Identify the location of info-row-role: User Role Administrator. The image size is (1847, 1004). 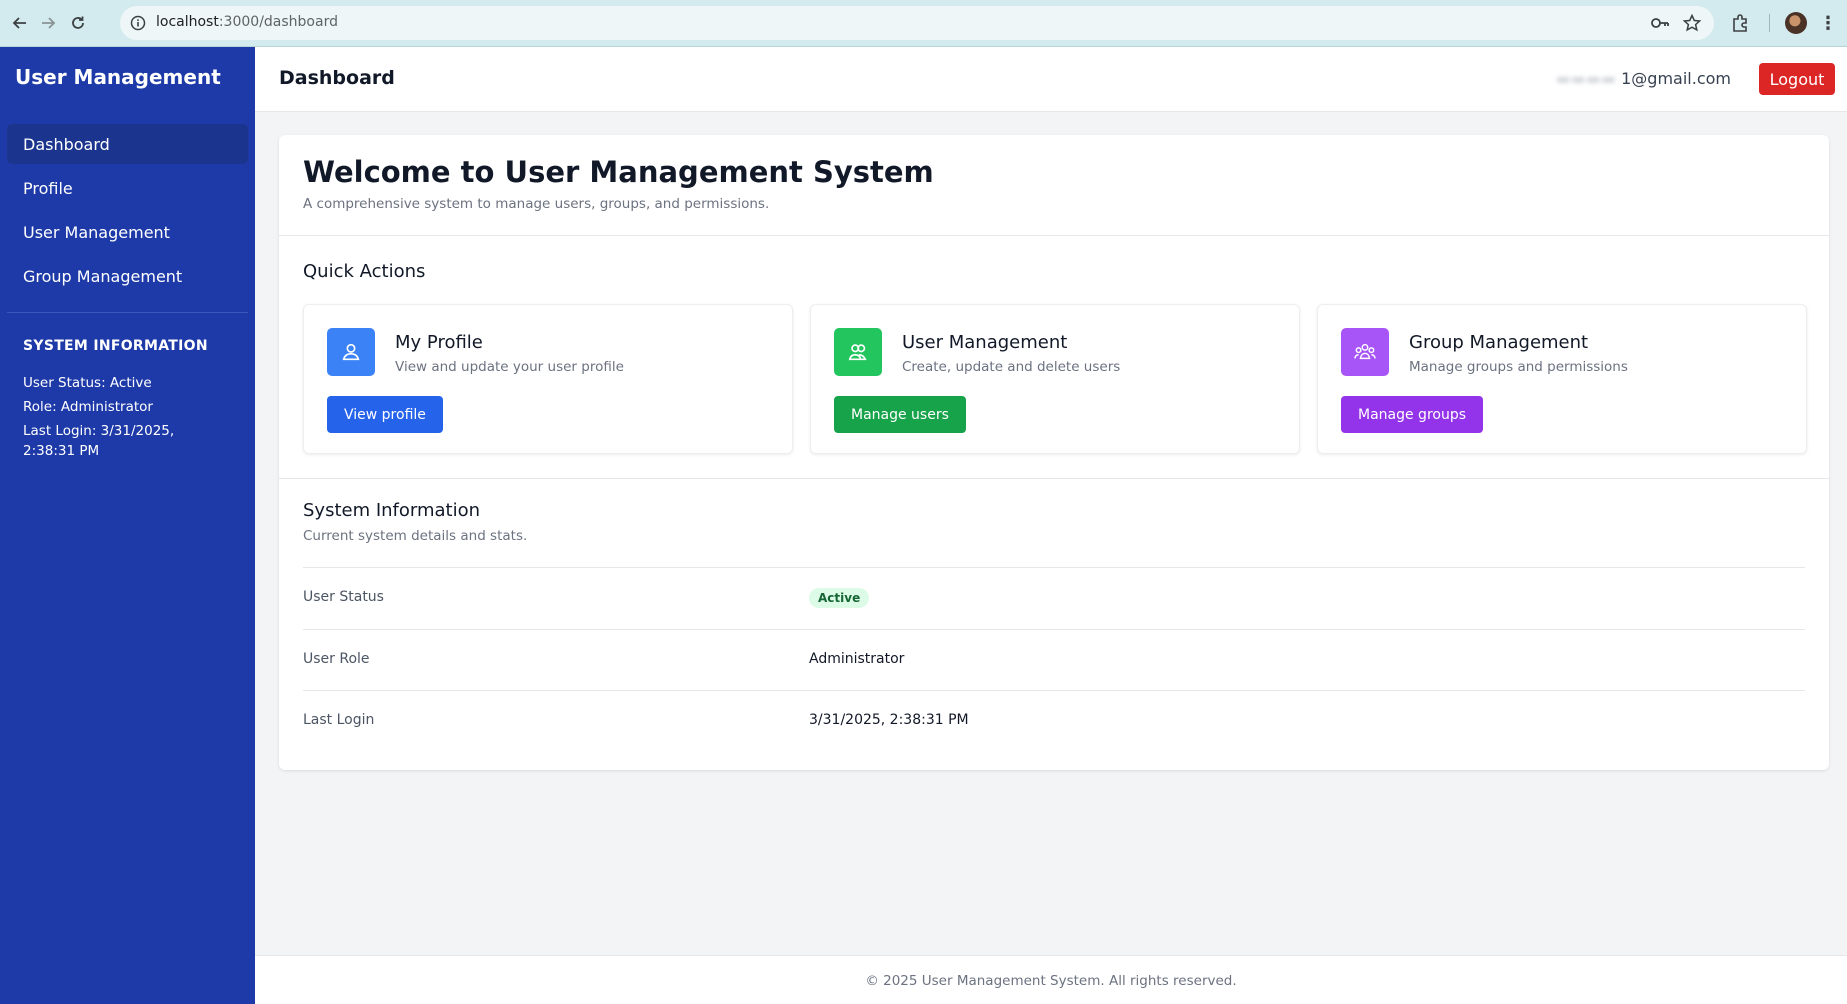
(1054, 659).